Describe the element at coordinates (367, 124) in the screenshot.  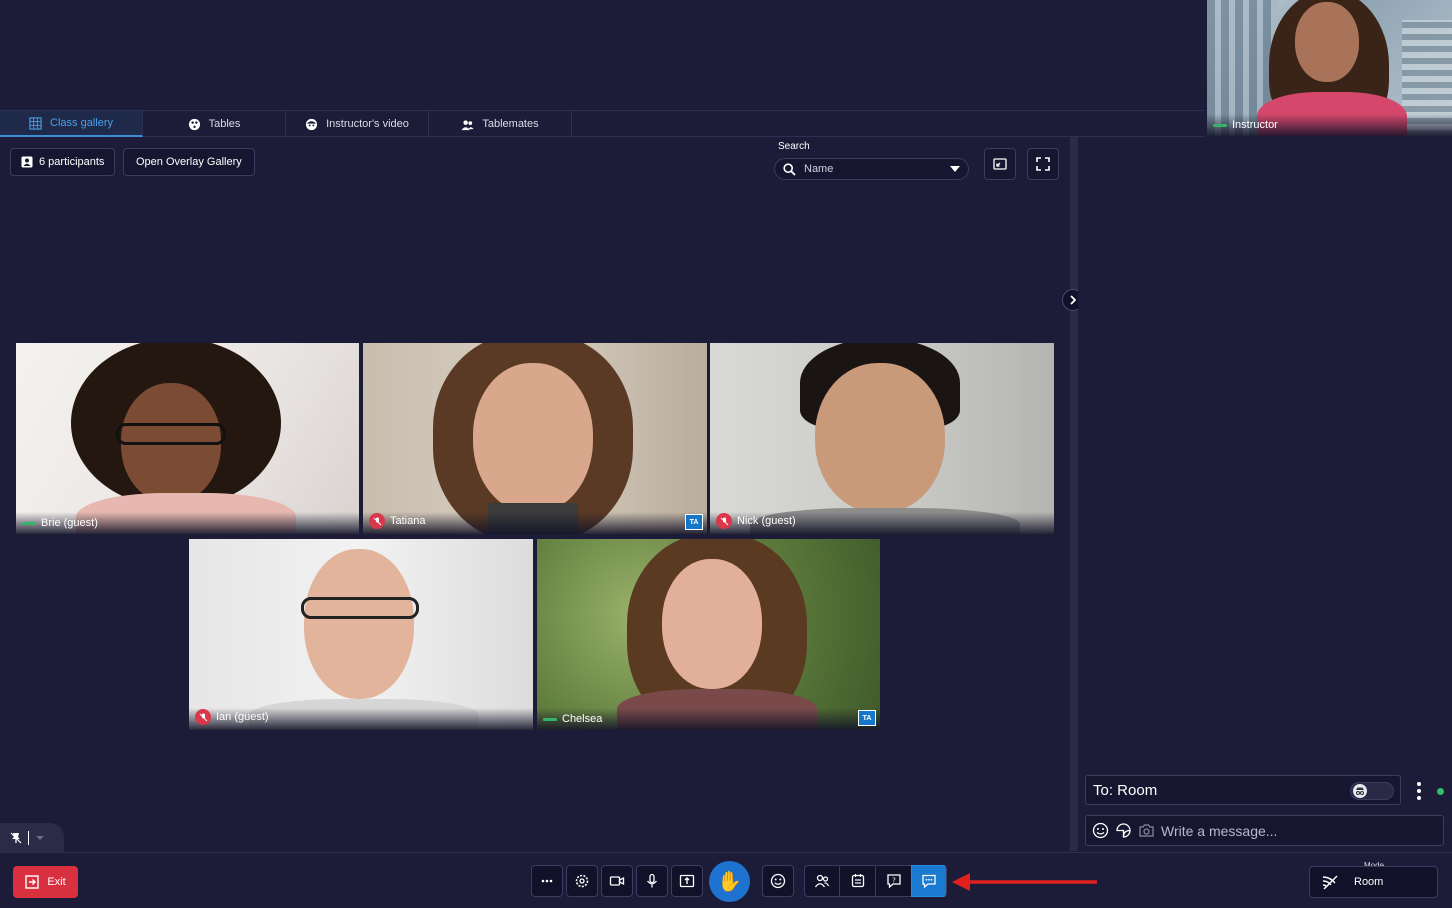
I see `tab-label: Instructor's video` at that location.